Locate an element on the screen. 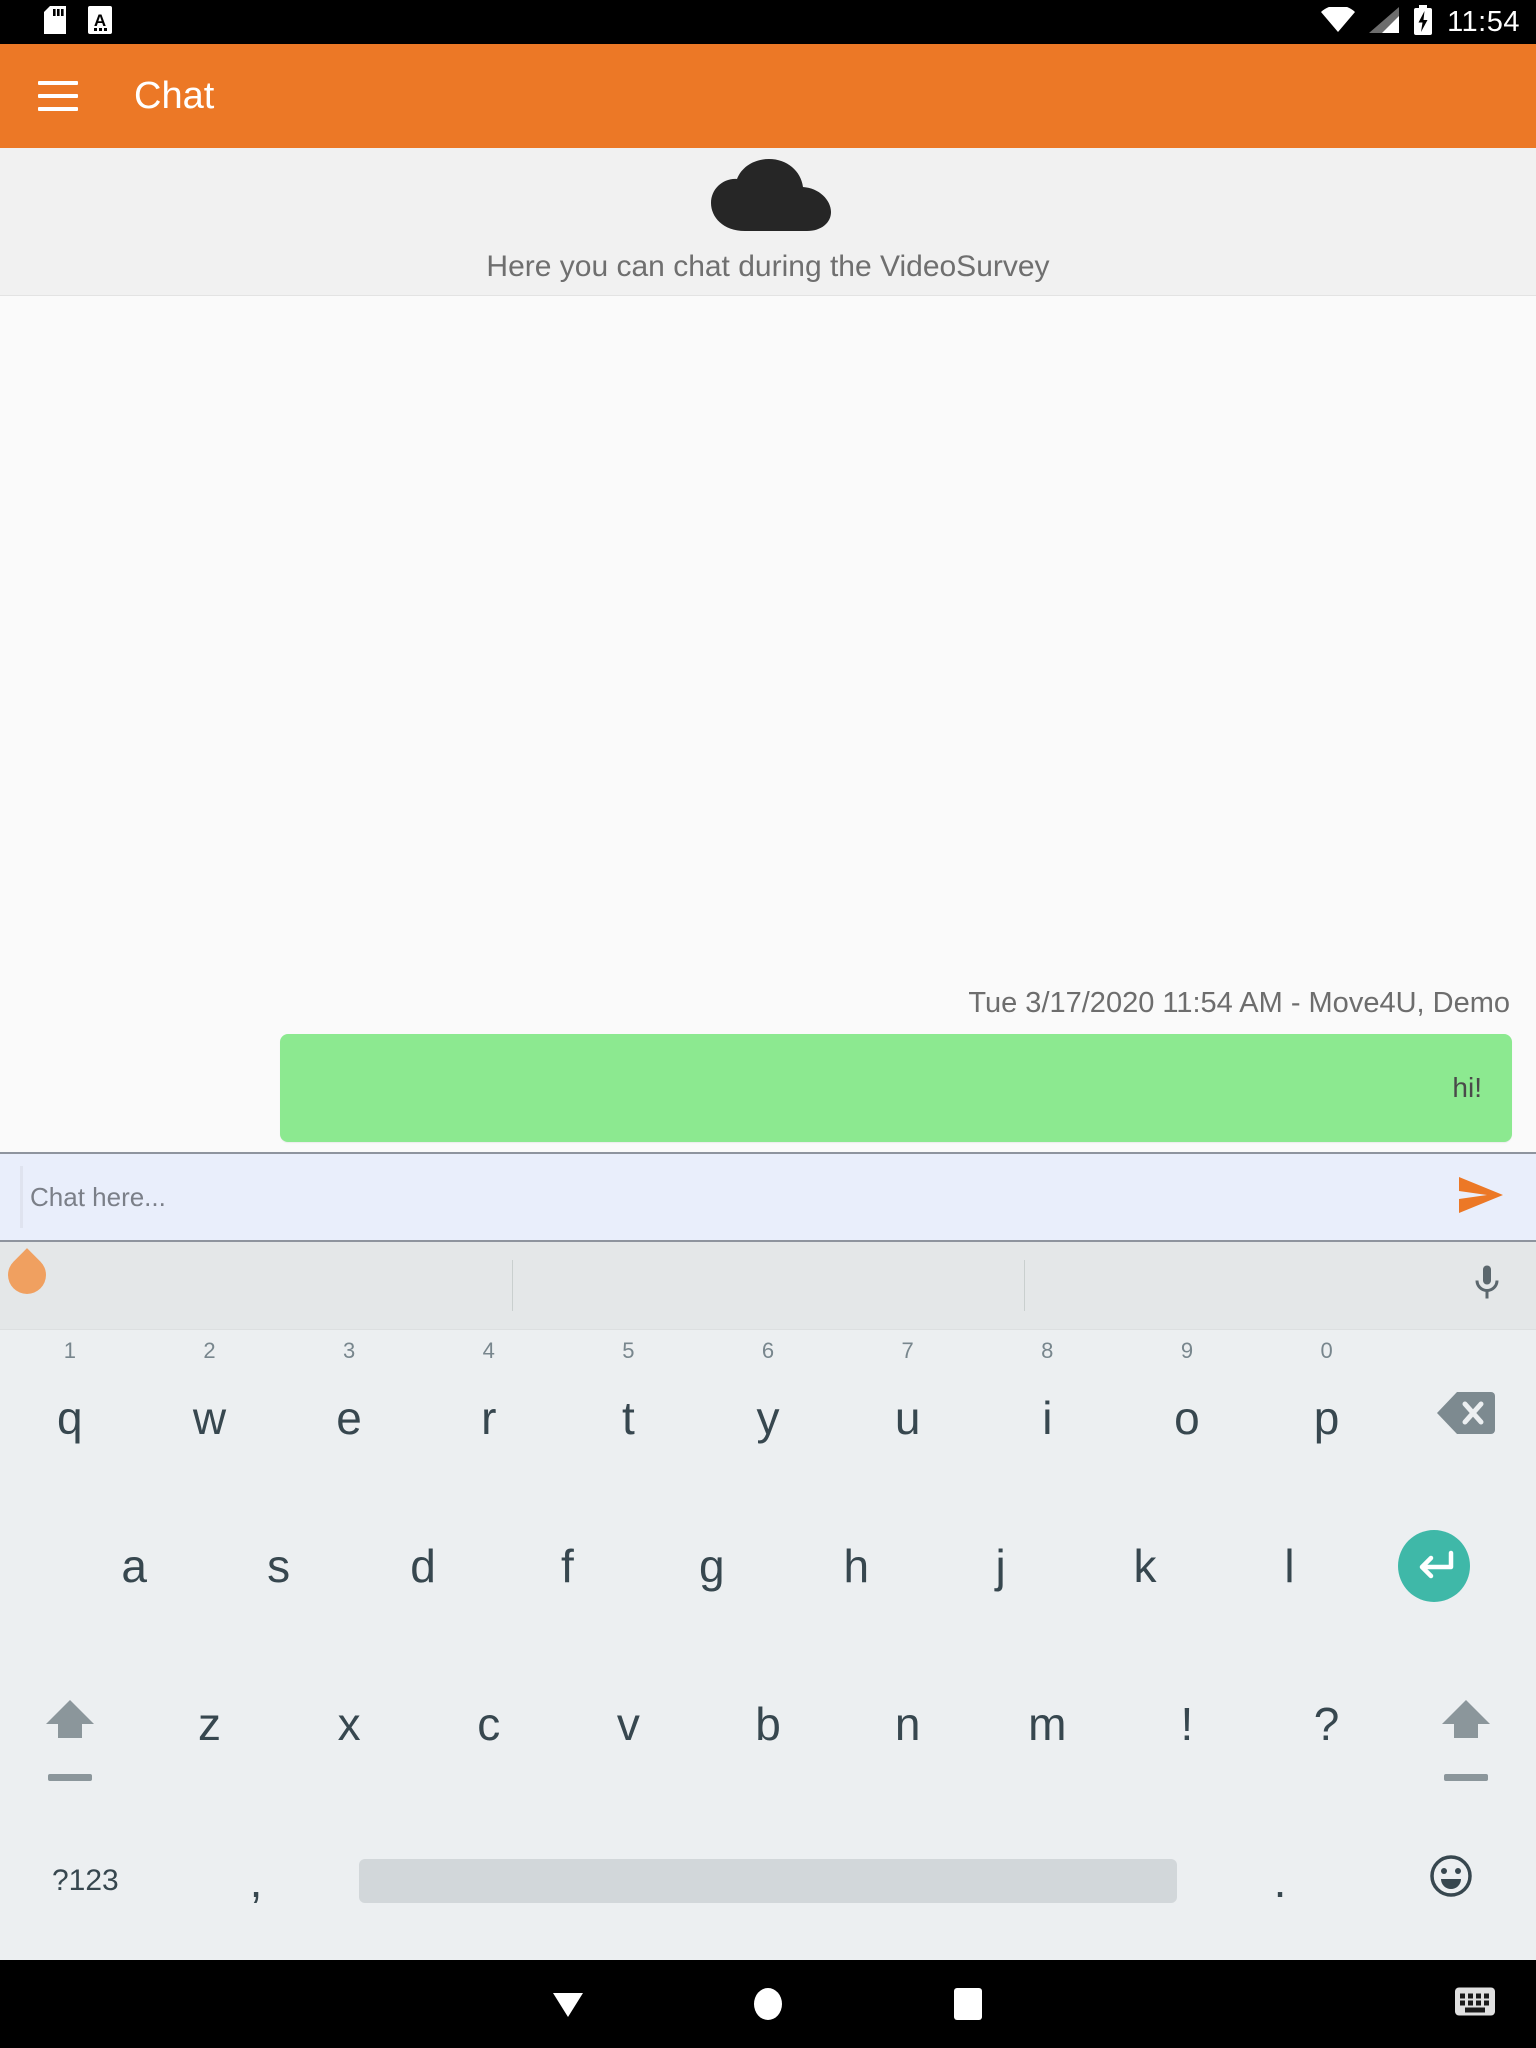 The width and height of the screenshot is (1536, 2048). key-k: k is located at coordinates (1145, 1567).